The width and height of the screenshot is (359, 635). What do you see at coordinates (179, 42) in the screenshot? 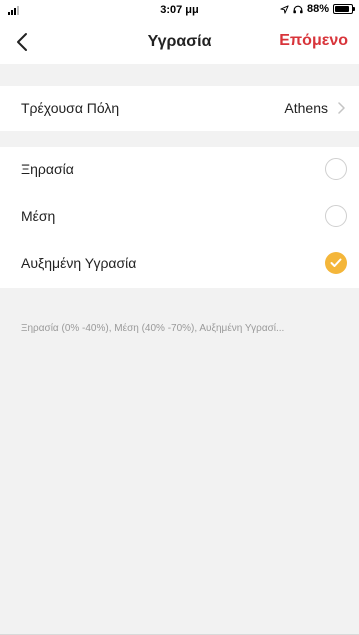
I see `nav-bar: Υγρασία Επόμενο` at bounding box center [179, 42].